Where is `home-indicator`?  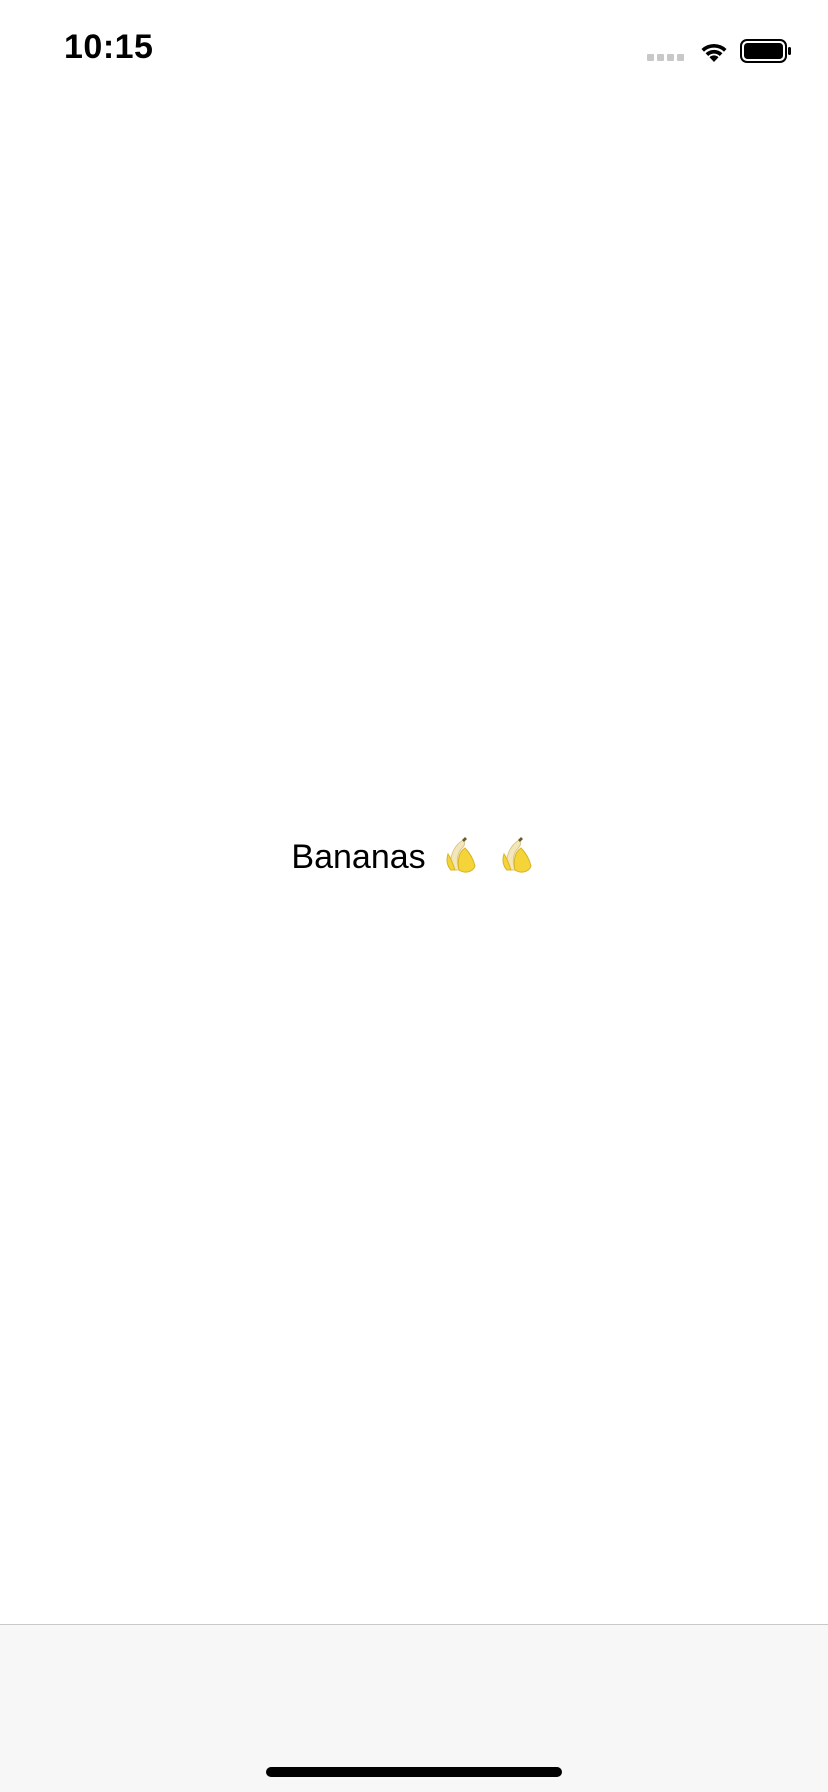 home-indicator is located at coordinates (414, 1772).